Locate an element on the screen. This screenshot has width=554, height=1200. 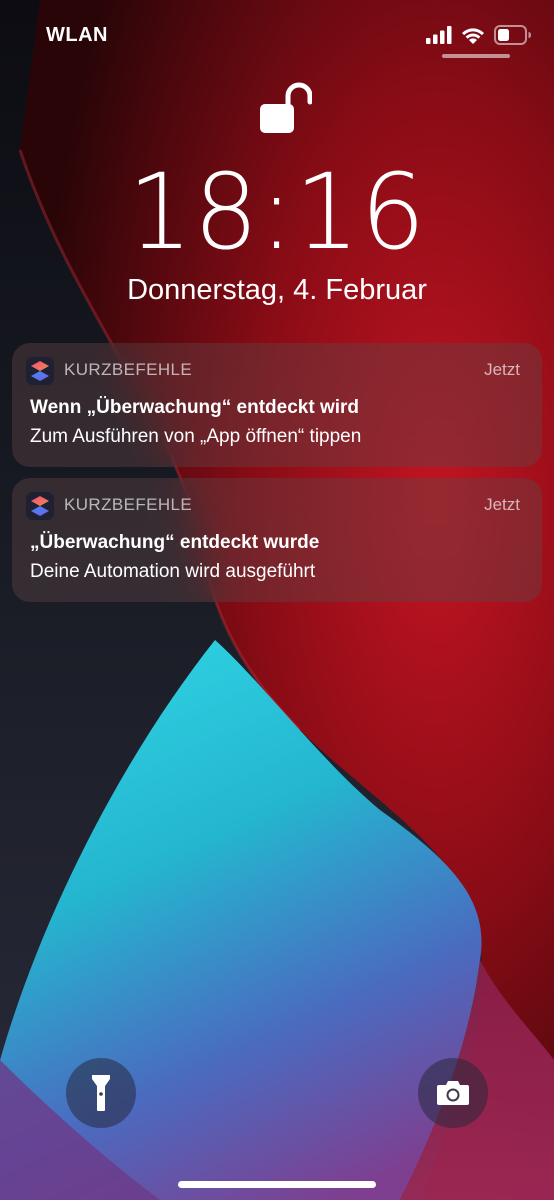
lock-screen-time: 18:16 is located at coordinates (277, 212).